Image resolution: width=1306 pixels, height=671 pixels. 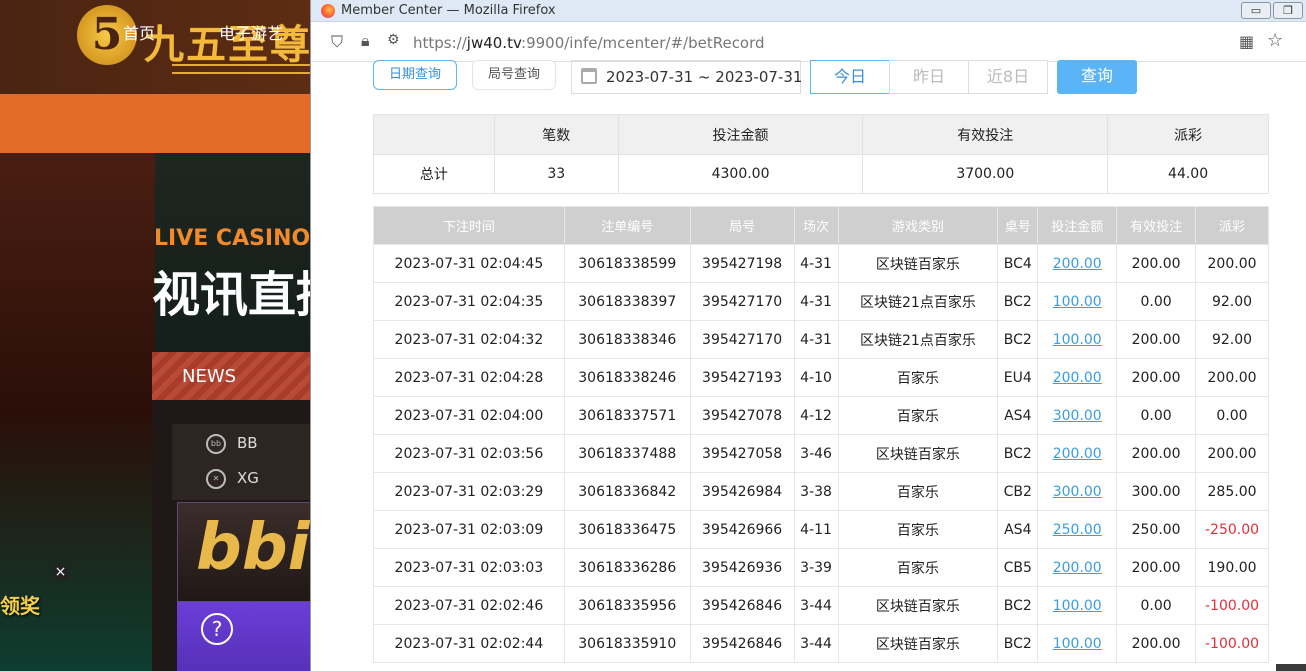 I want to click on record-header-row: 下注时间 注单编号 局号 场次 游戏类别 桌号 投注金额 有效投注 派彩, so click(x=821, y=225).